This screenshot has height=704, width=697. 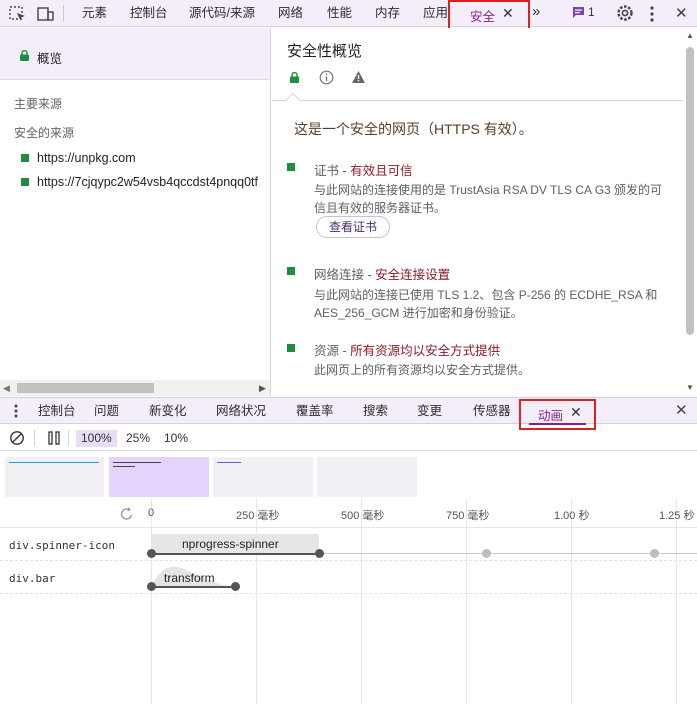 What do you see at coordinates (291, 271) in the screenshot?
I see `connection-status-icon` at bounding box center [291, 271].